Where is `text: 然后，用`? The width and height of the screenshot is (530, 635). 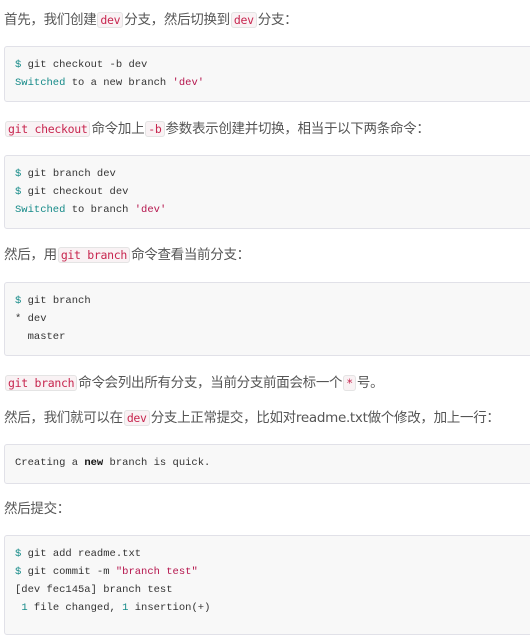 text: 然后，用 is located at coordinates (30, 255).